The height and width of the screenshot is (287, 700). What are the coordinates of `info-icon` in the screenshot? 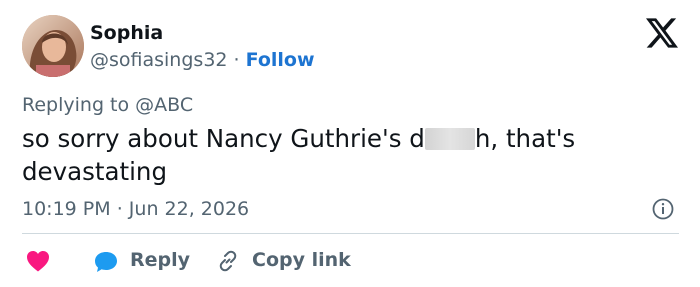 It's located at (663, 209).